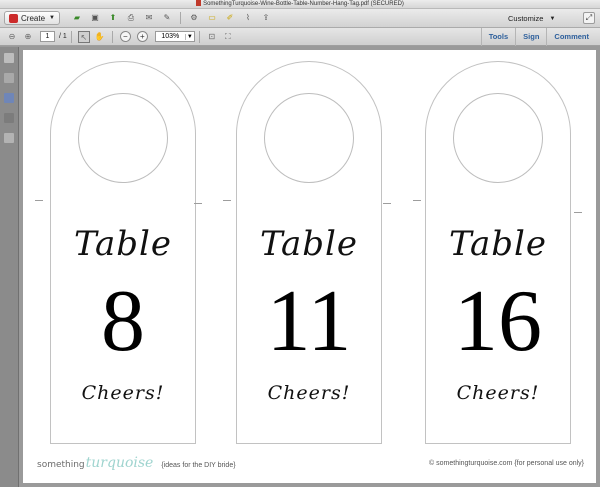 This screenshot has width=600, height=487. What do you see at coordinates (230, 18) in the screenshot?
I see `highlight-icon: ✐` at bounding box center [230, 18].